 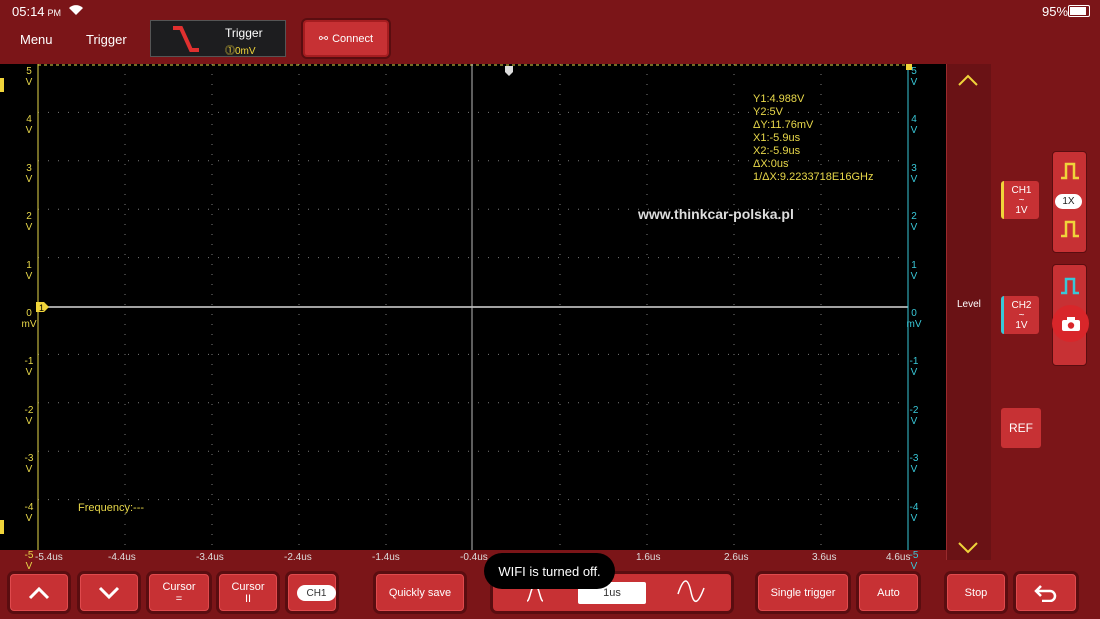 I want to click on x-tick-label: -4.4us, so click(x=122, y=557).